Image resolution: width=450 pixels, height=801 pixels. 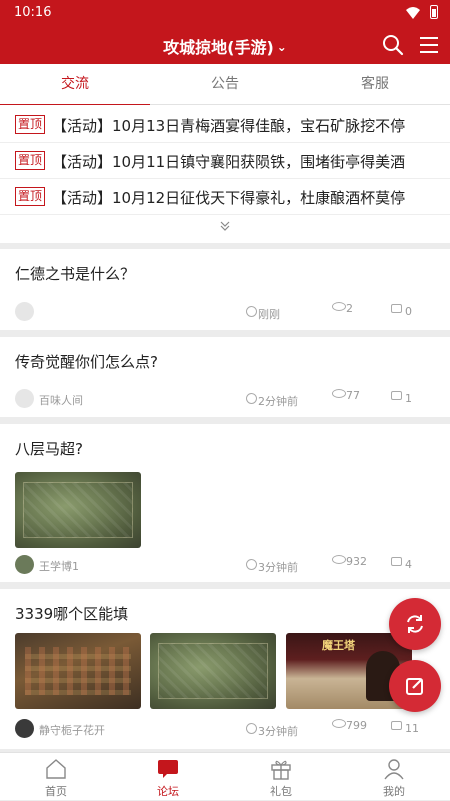 What do you see at coordinates (408, 311) in the screenshot?
I see `comment-count: 0` at bounding box center [408, 311].